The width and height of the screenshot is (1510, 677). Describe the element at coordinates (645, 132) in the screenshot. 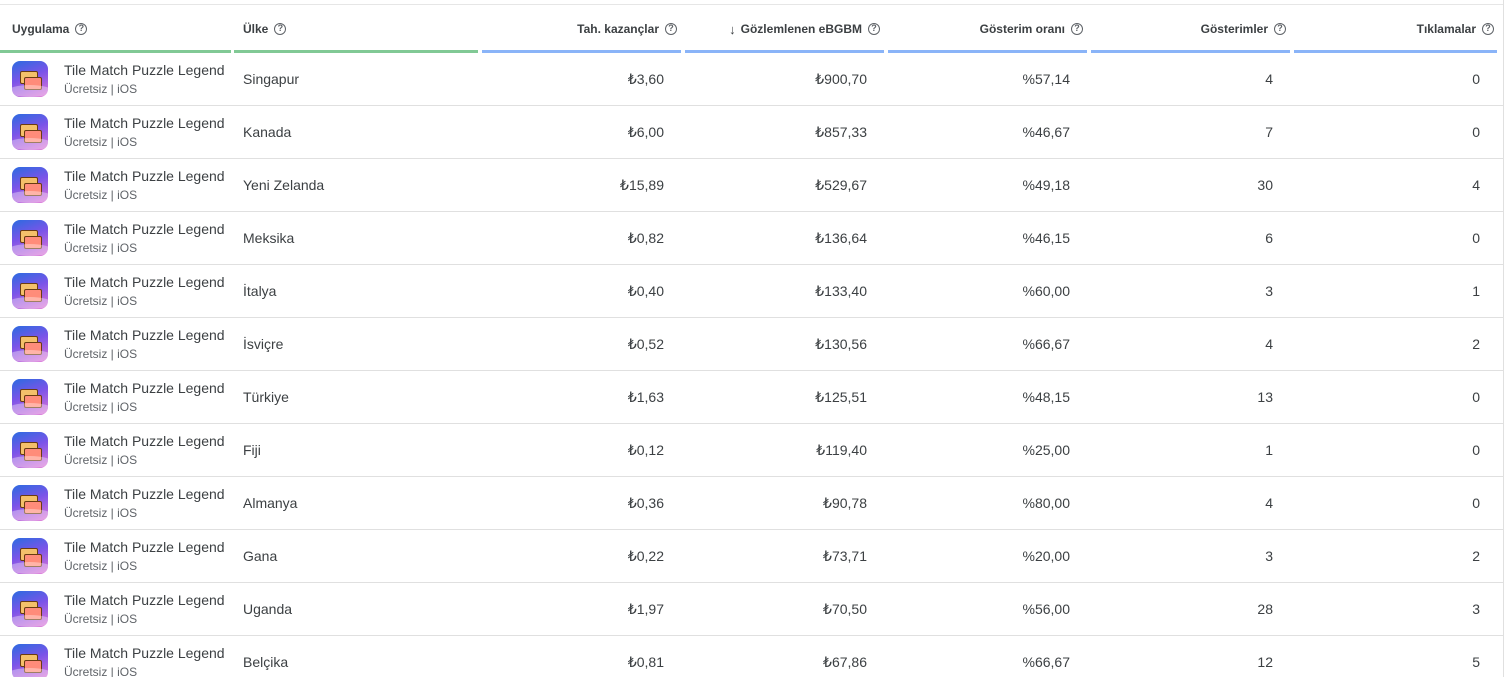

I see `earnings-cell: ₺6,00` at that location.